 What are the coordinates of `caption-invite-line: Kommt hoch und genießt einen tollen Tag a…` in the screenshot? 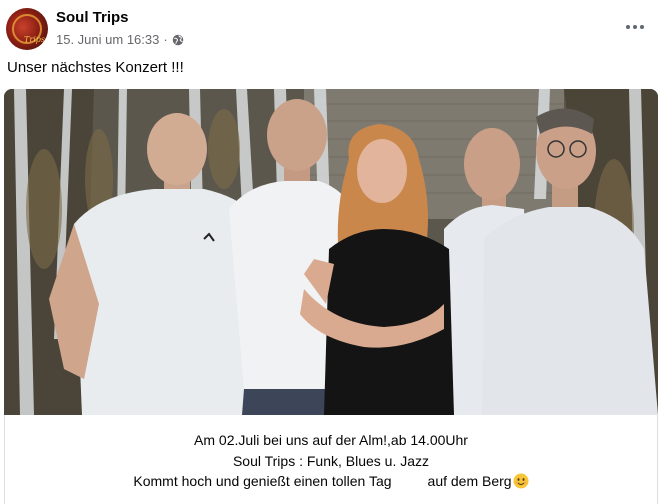 It's located at (331, 481).